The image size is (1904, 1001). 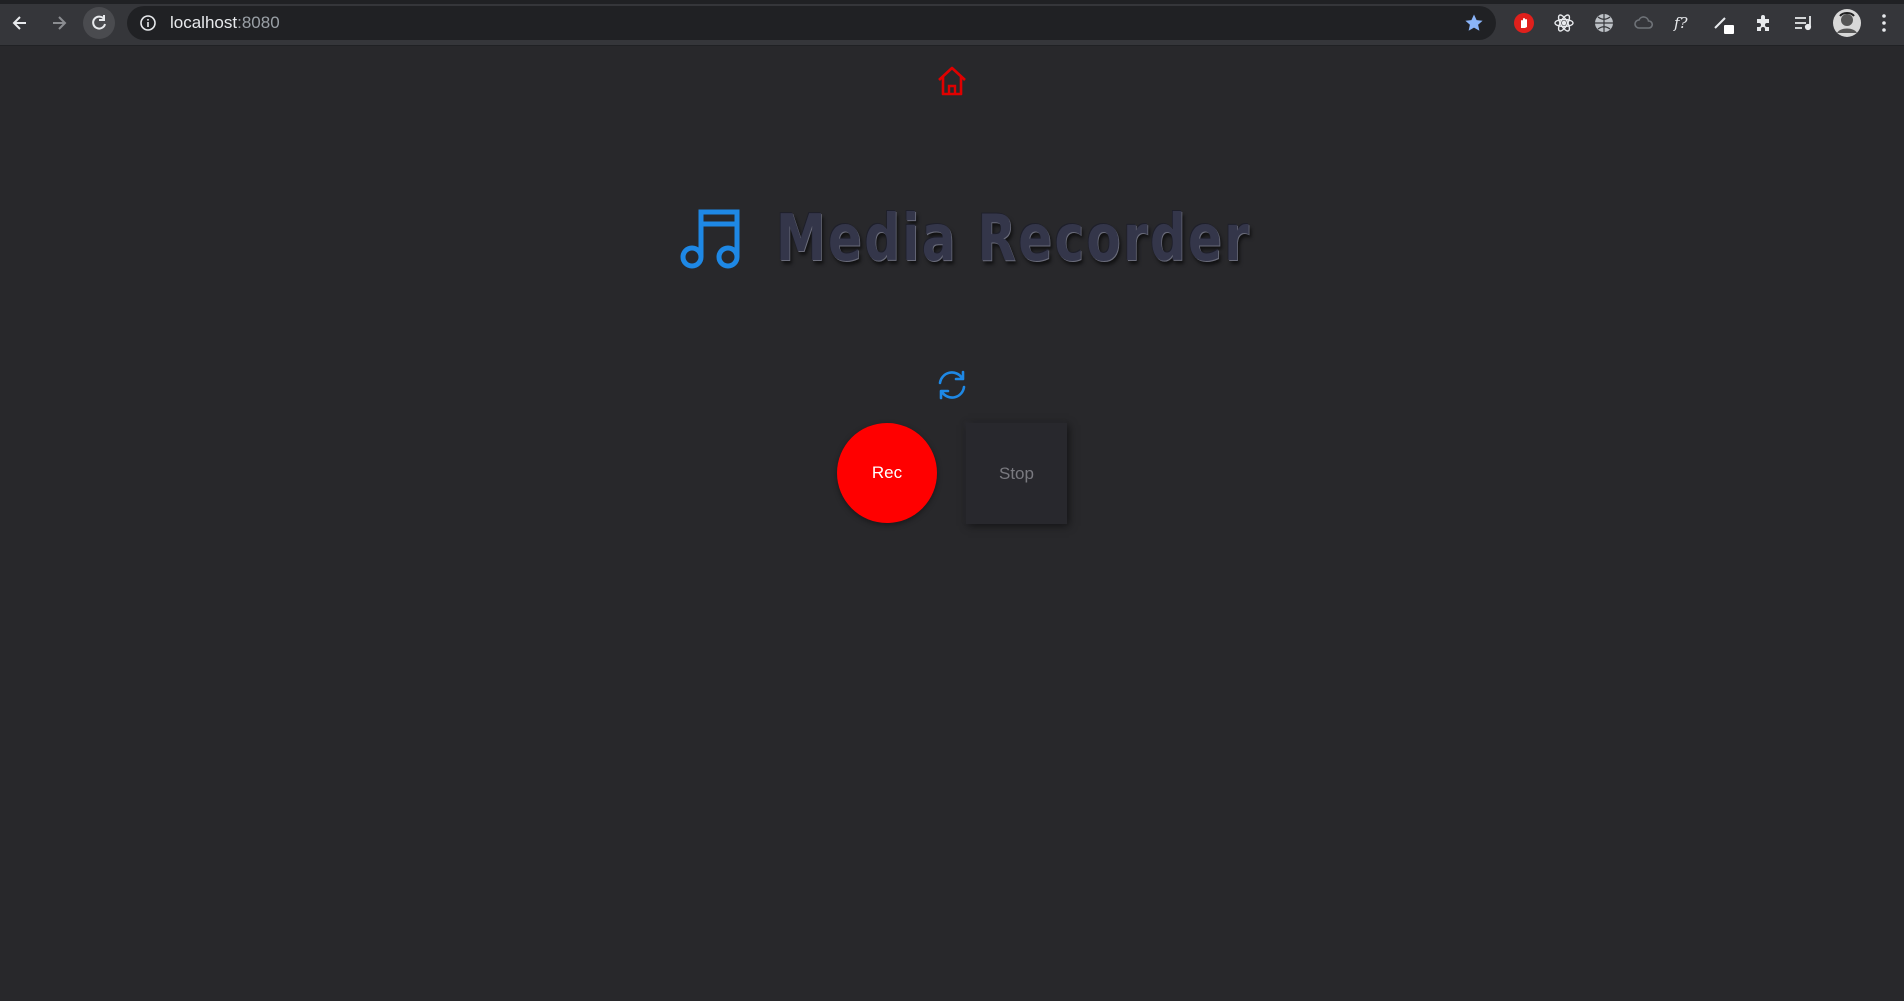 I want to click on header: Media Recorder, so click(x=1030, y=239).